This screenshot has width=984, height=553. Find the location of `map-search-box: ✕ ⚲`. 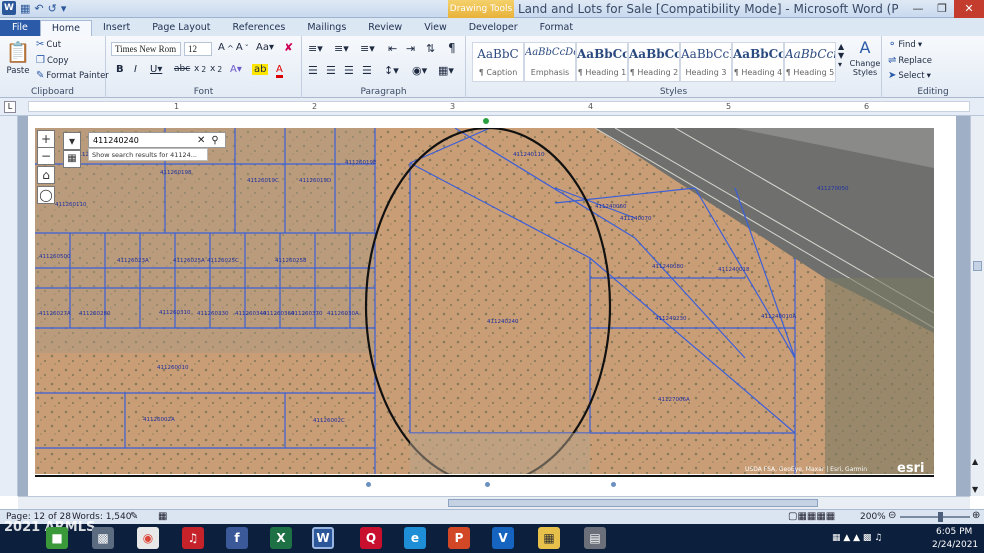

map-search-box: ✕ ⚲ is located at coordinates (157, 140).